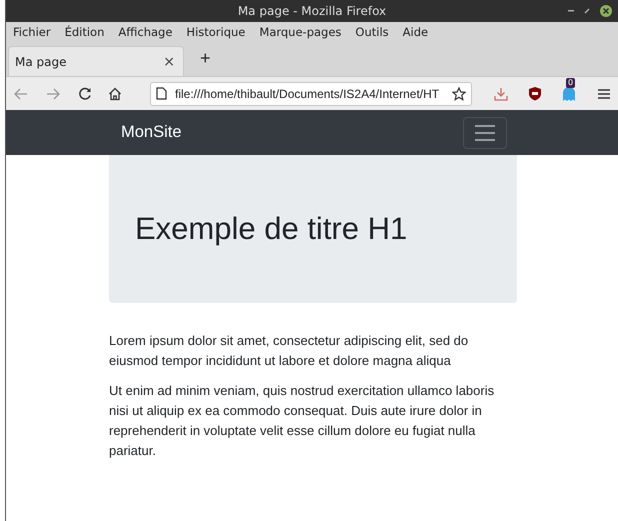 The height and width of the screenshot is (521, 618). What do you see at coordinates (459, 93) in the screenshot?
I see `star-icon` at bounding box center [459, 93].